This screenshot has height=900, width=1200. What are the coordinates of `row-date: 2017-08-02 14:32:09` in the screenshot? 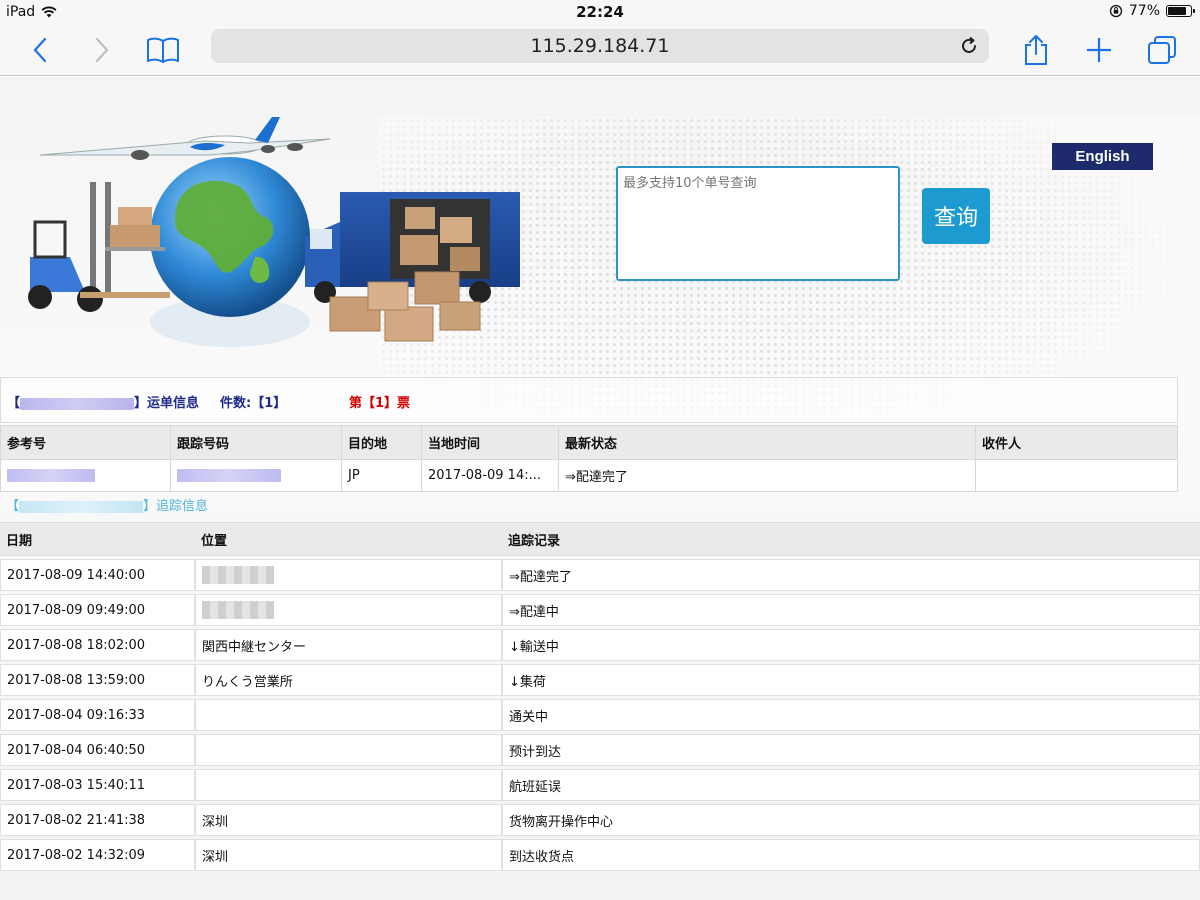 It's located at (97, 855).